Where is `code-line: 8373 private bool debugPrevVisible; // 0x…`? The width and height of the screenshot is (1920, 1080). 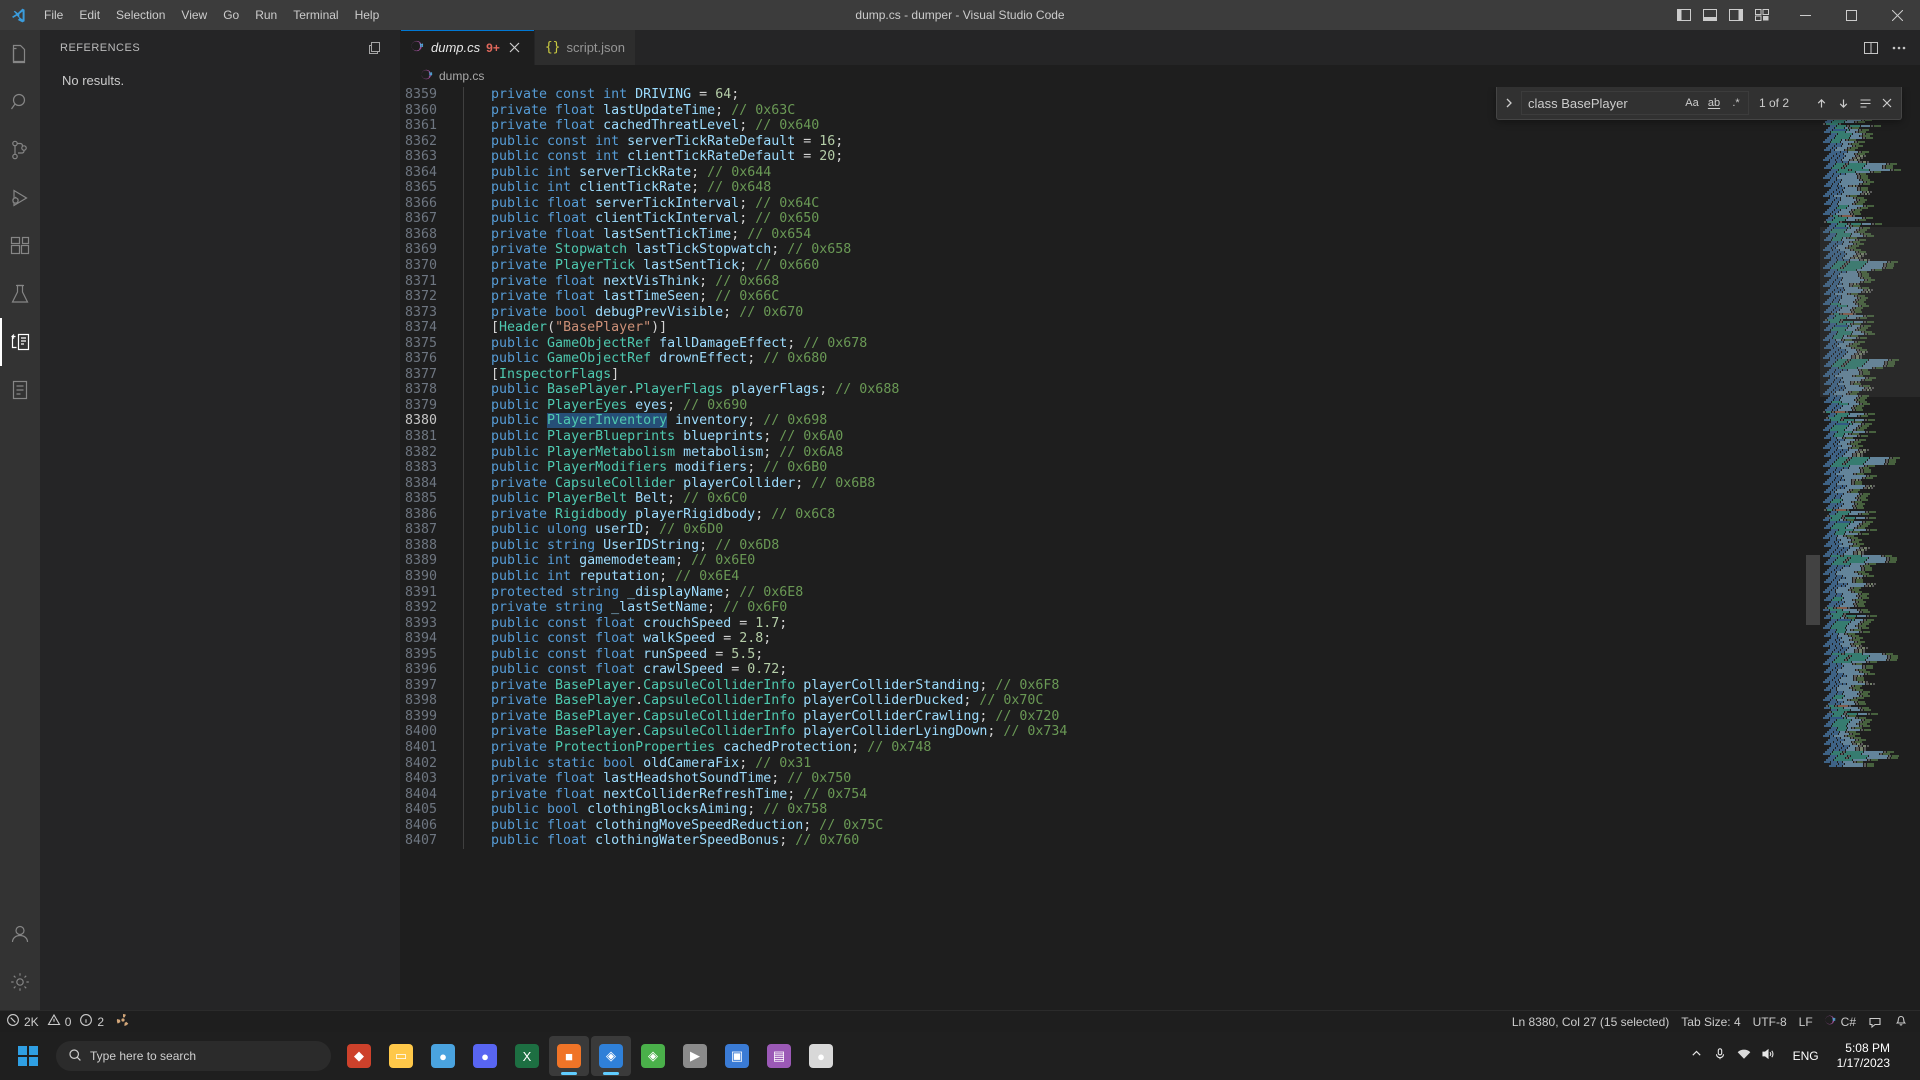
code-line: 8373 private bool debugPrevVisible; // 0x… is located at coordinates (1110, 312).